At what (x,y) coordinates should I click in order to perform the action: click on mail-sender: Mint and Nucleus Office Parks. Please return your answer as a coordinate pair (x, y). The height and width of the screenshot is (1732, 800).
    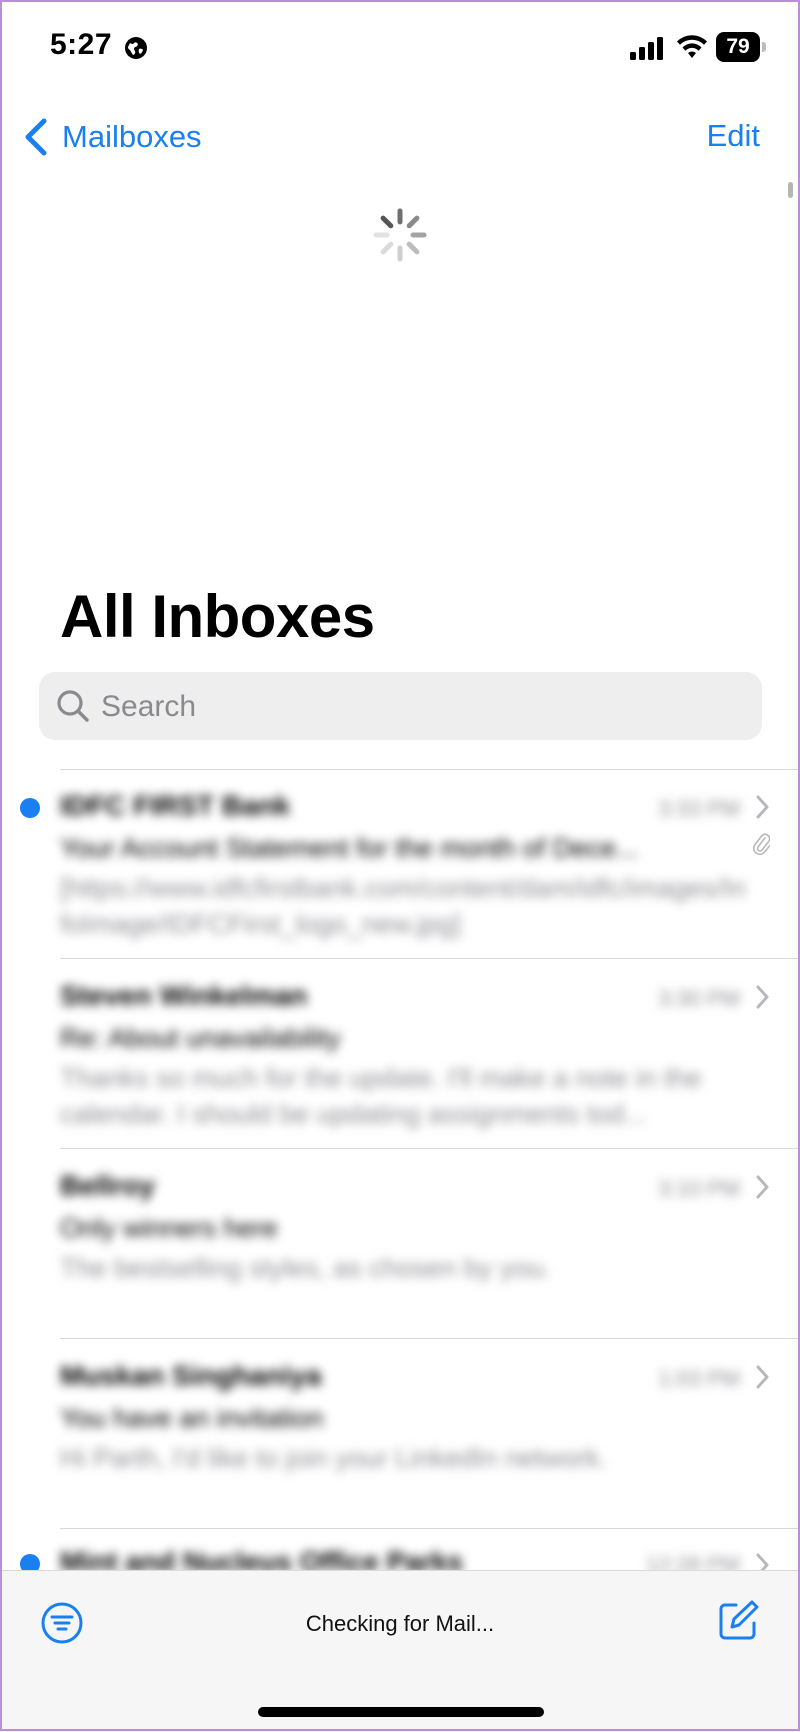
    Looking at the image, I should click on (261, 1558).